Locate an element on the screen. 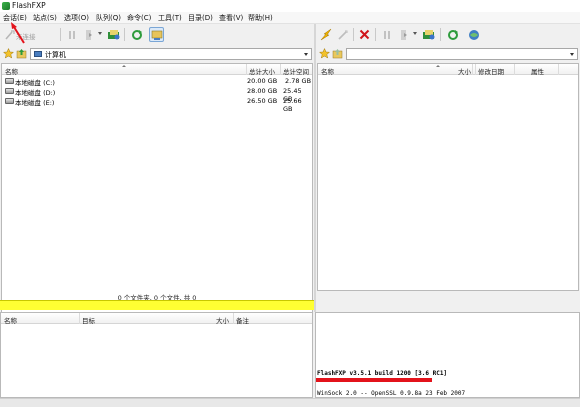 This screenshot has height=407, width=580. disconnected-label: 未连接 is located at coordinates (26, 37).